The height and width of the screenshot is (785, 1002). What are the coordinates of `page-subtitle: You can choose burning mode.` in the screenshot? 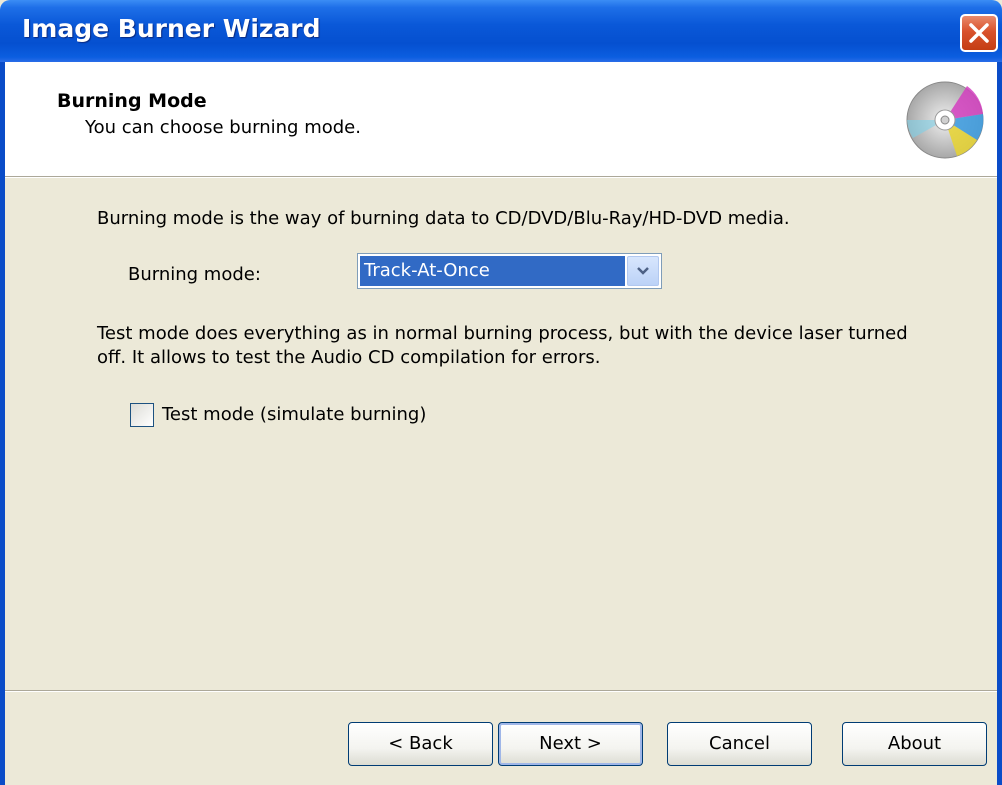 It's located at (223, 127).